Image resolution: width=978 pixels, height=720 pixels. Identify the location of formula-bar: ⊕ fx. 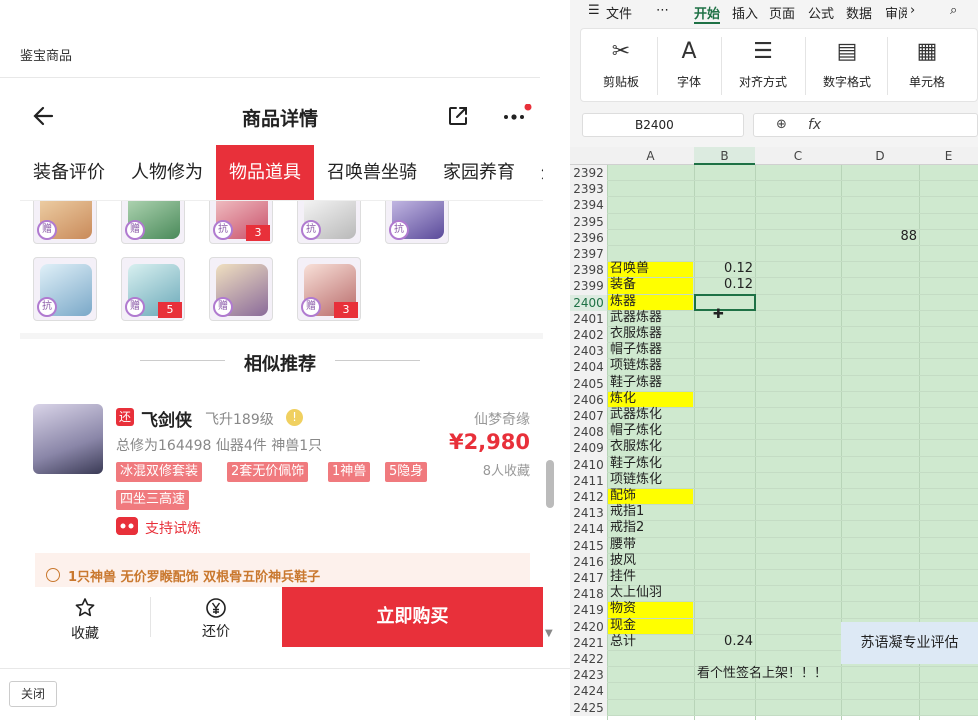
(865, 125).